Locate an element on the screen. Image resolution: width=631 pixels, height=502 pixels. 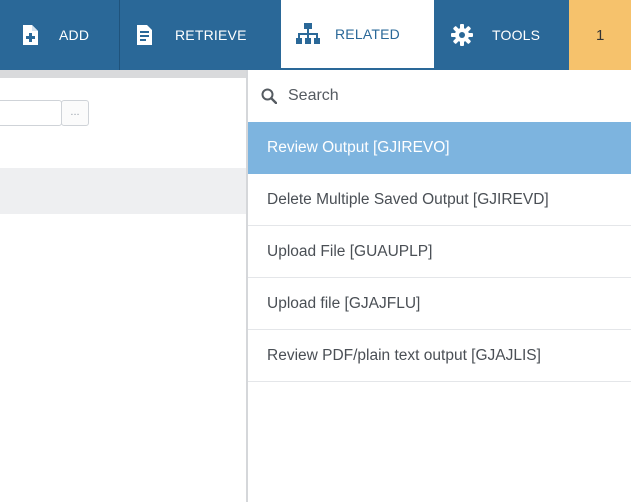
retrieve-button: RETRIEVE is located at coordinates (192, 35).